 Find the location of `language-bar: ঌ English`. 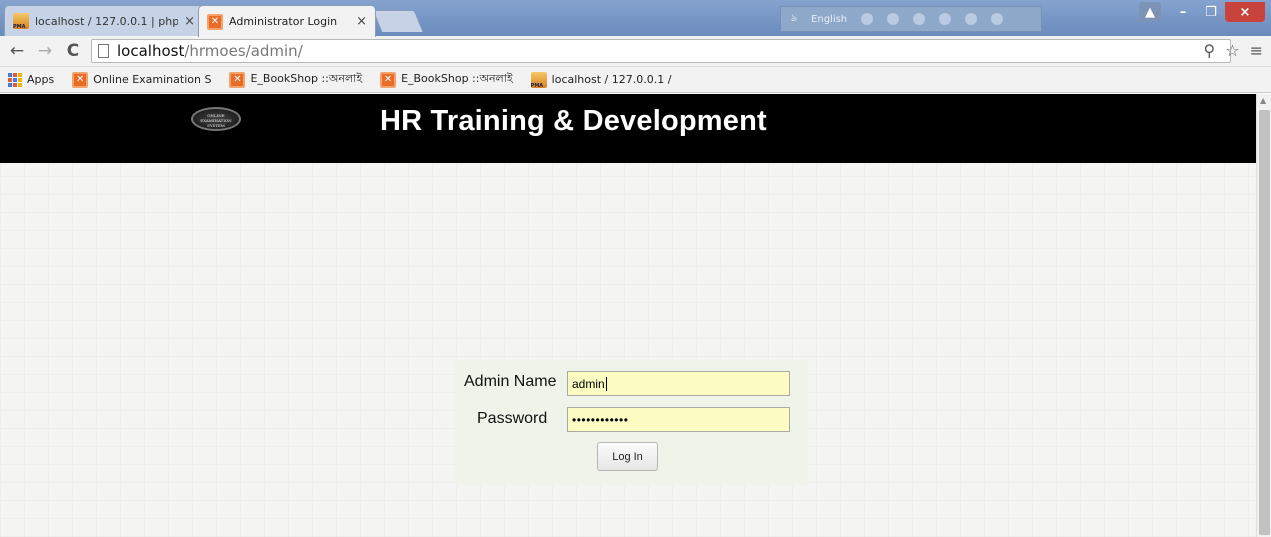

language-bar: ঌ English is located at coordinates (911, 19).